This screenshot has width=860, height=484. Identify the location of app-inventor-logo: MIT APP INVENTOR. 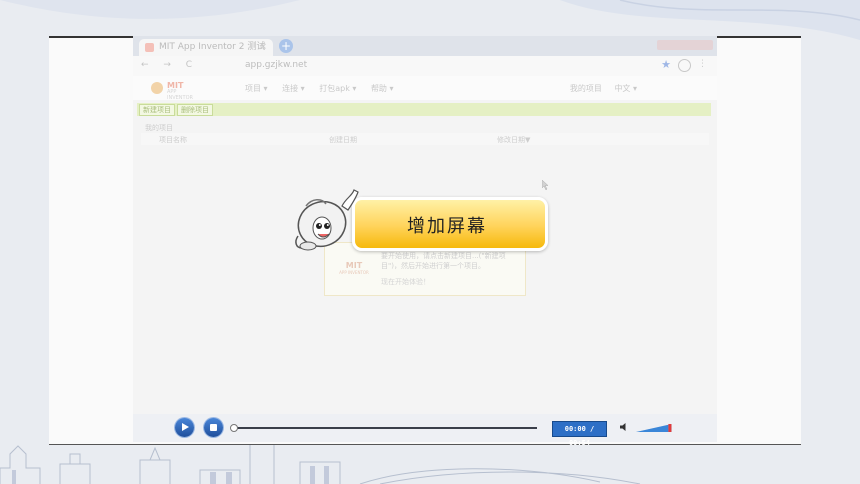
(176, 90).